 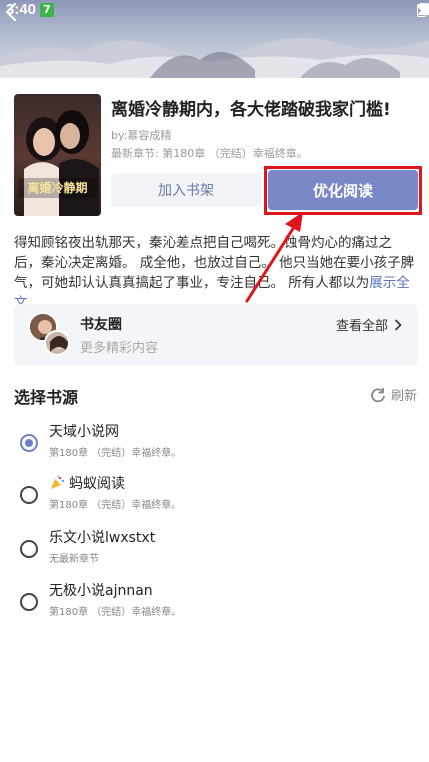 I want to click on refresh-icon, so click(x=378, y=394).